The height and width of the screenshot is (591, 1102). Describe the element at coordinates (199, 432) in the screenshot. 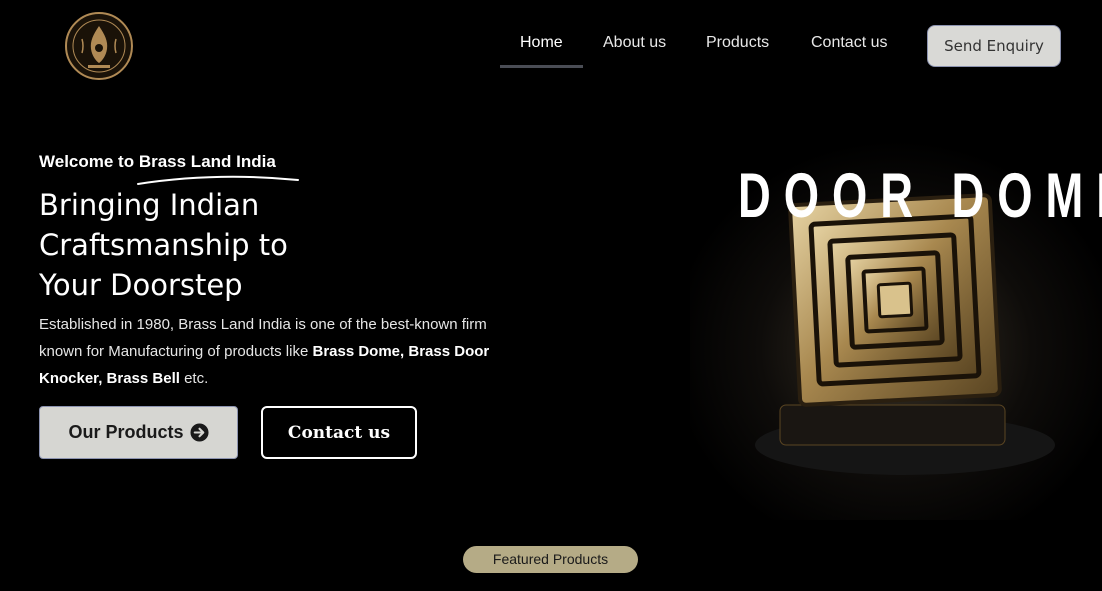

I see `arrow-circle-right-icon` at that location.